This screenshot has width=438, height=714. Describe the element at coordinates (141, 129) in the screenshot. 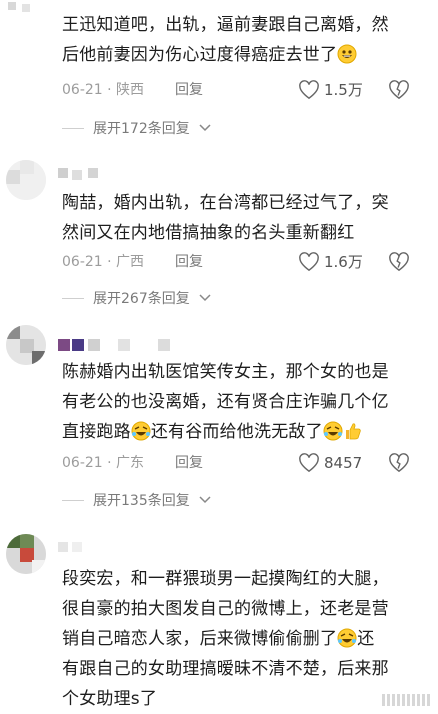

I see `expand-replies-label: 展开172条回复` at that location.